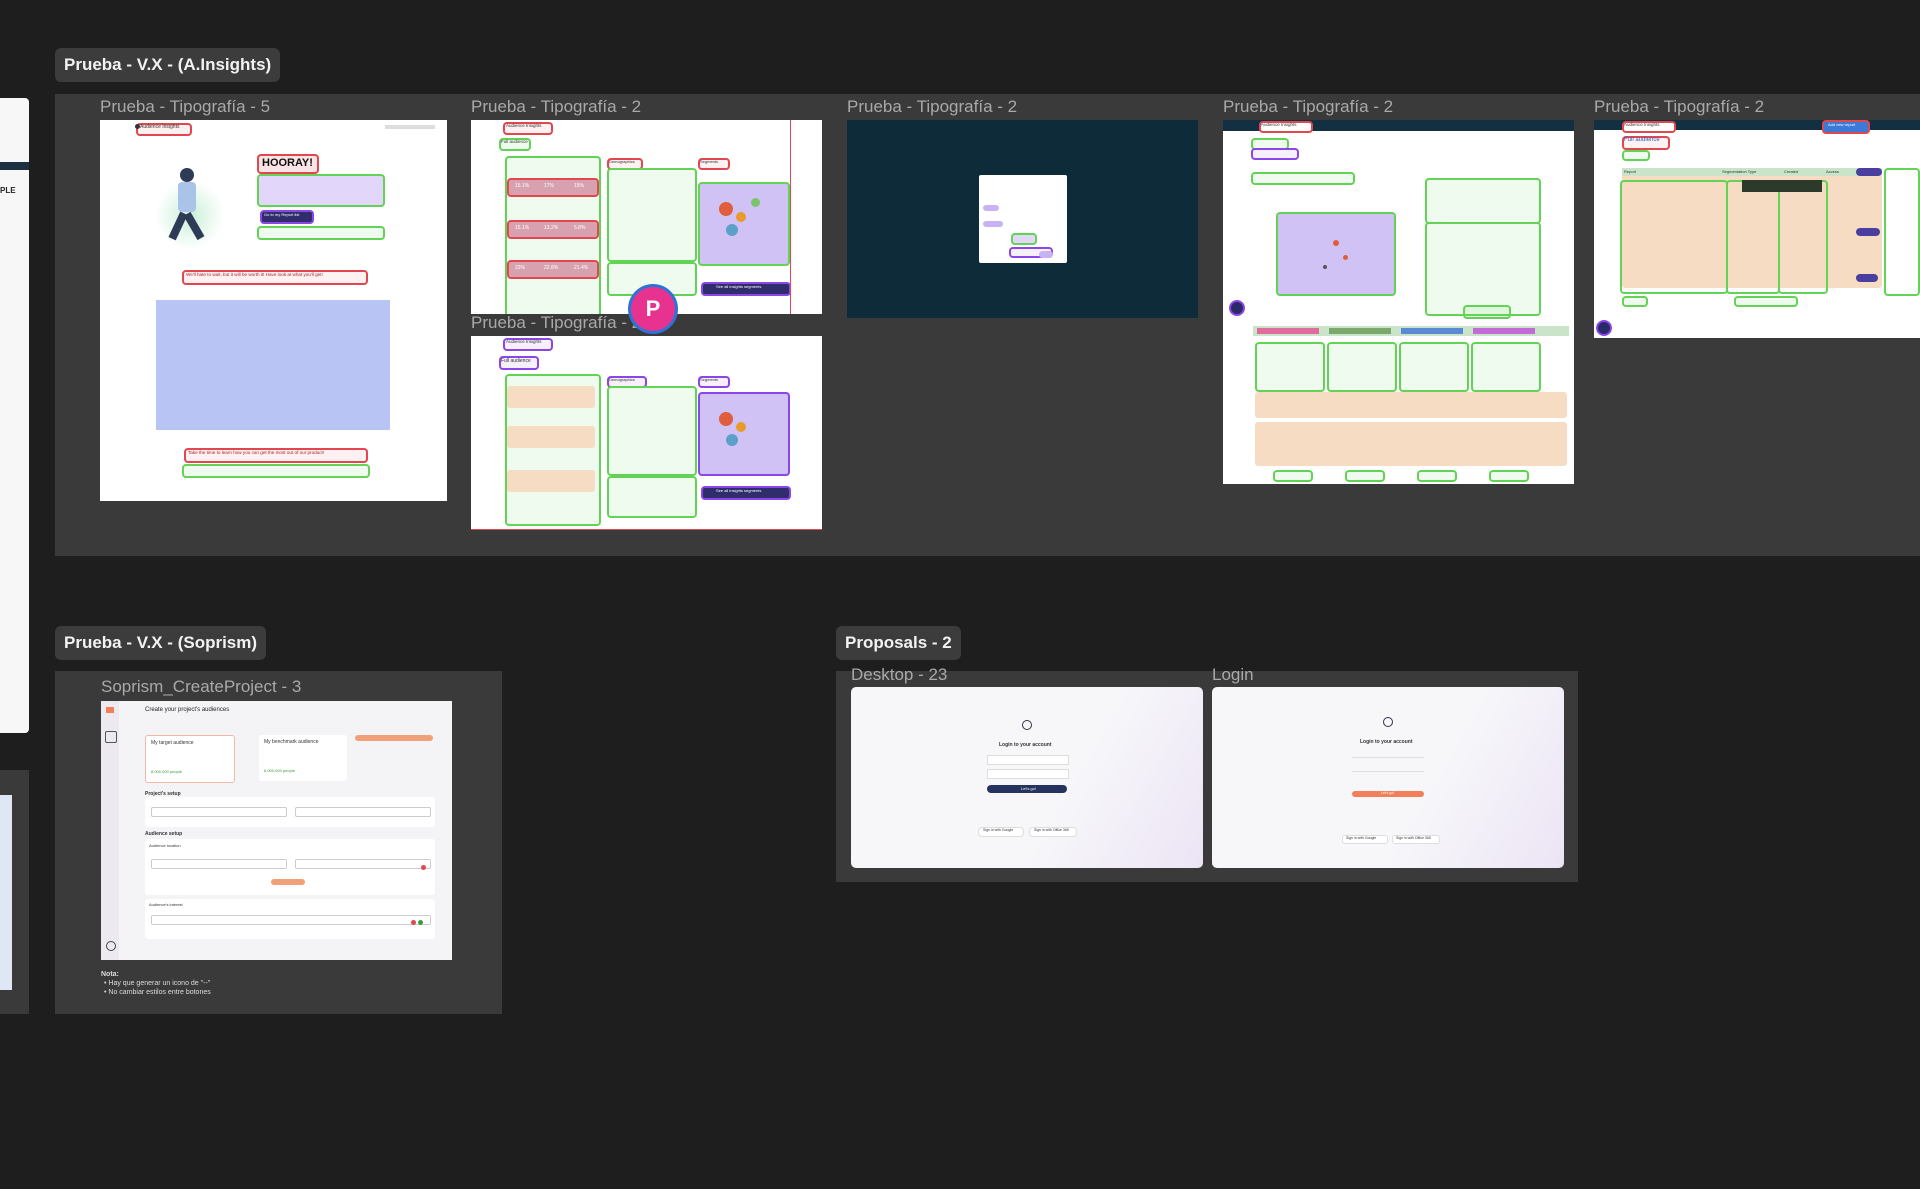 This screenshot has height=1189, width=1920. What do you see at coordinates (556, 107) in the screenshot?
I see `frame-label-tipo2a: Prueba - Tipografía - 2` at bounding box center [556, 107].